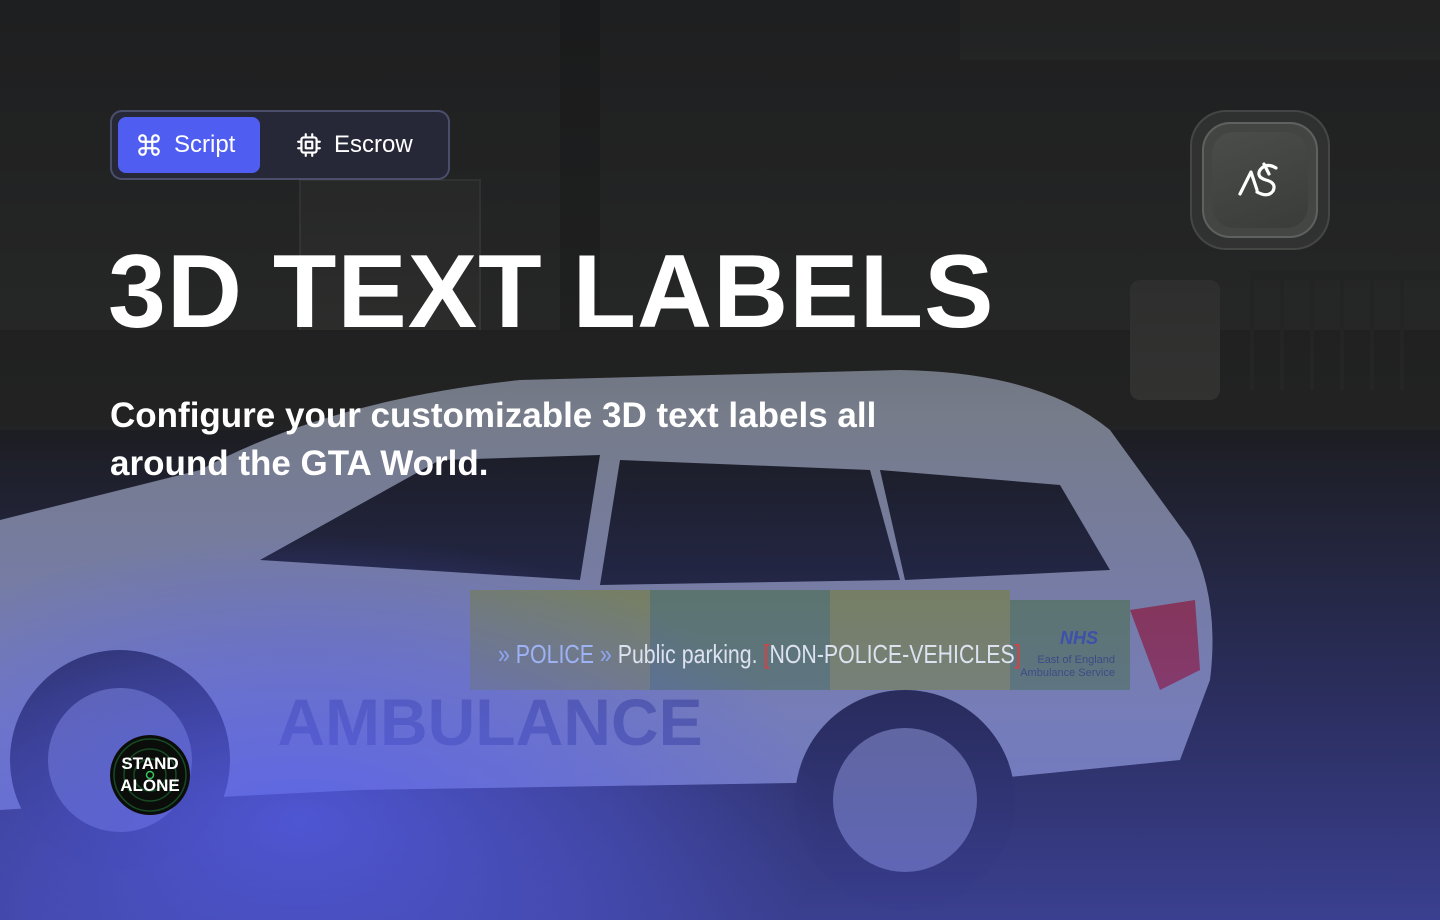 This screenshot has width=1440, height=920. What do you see at coordinates (489, 722) in the screenshot?
I see `vehicle-side-lettering: AMBULANCE` at bounding box center [489, 722].